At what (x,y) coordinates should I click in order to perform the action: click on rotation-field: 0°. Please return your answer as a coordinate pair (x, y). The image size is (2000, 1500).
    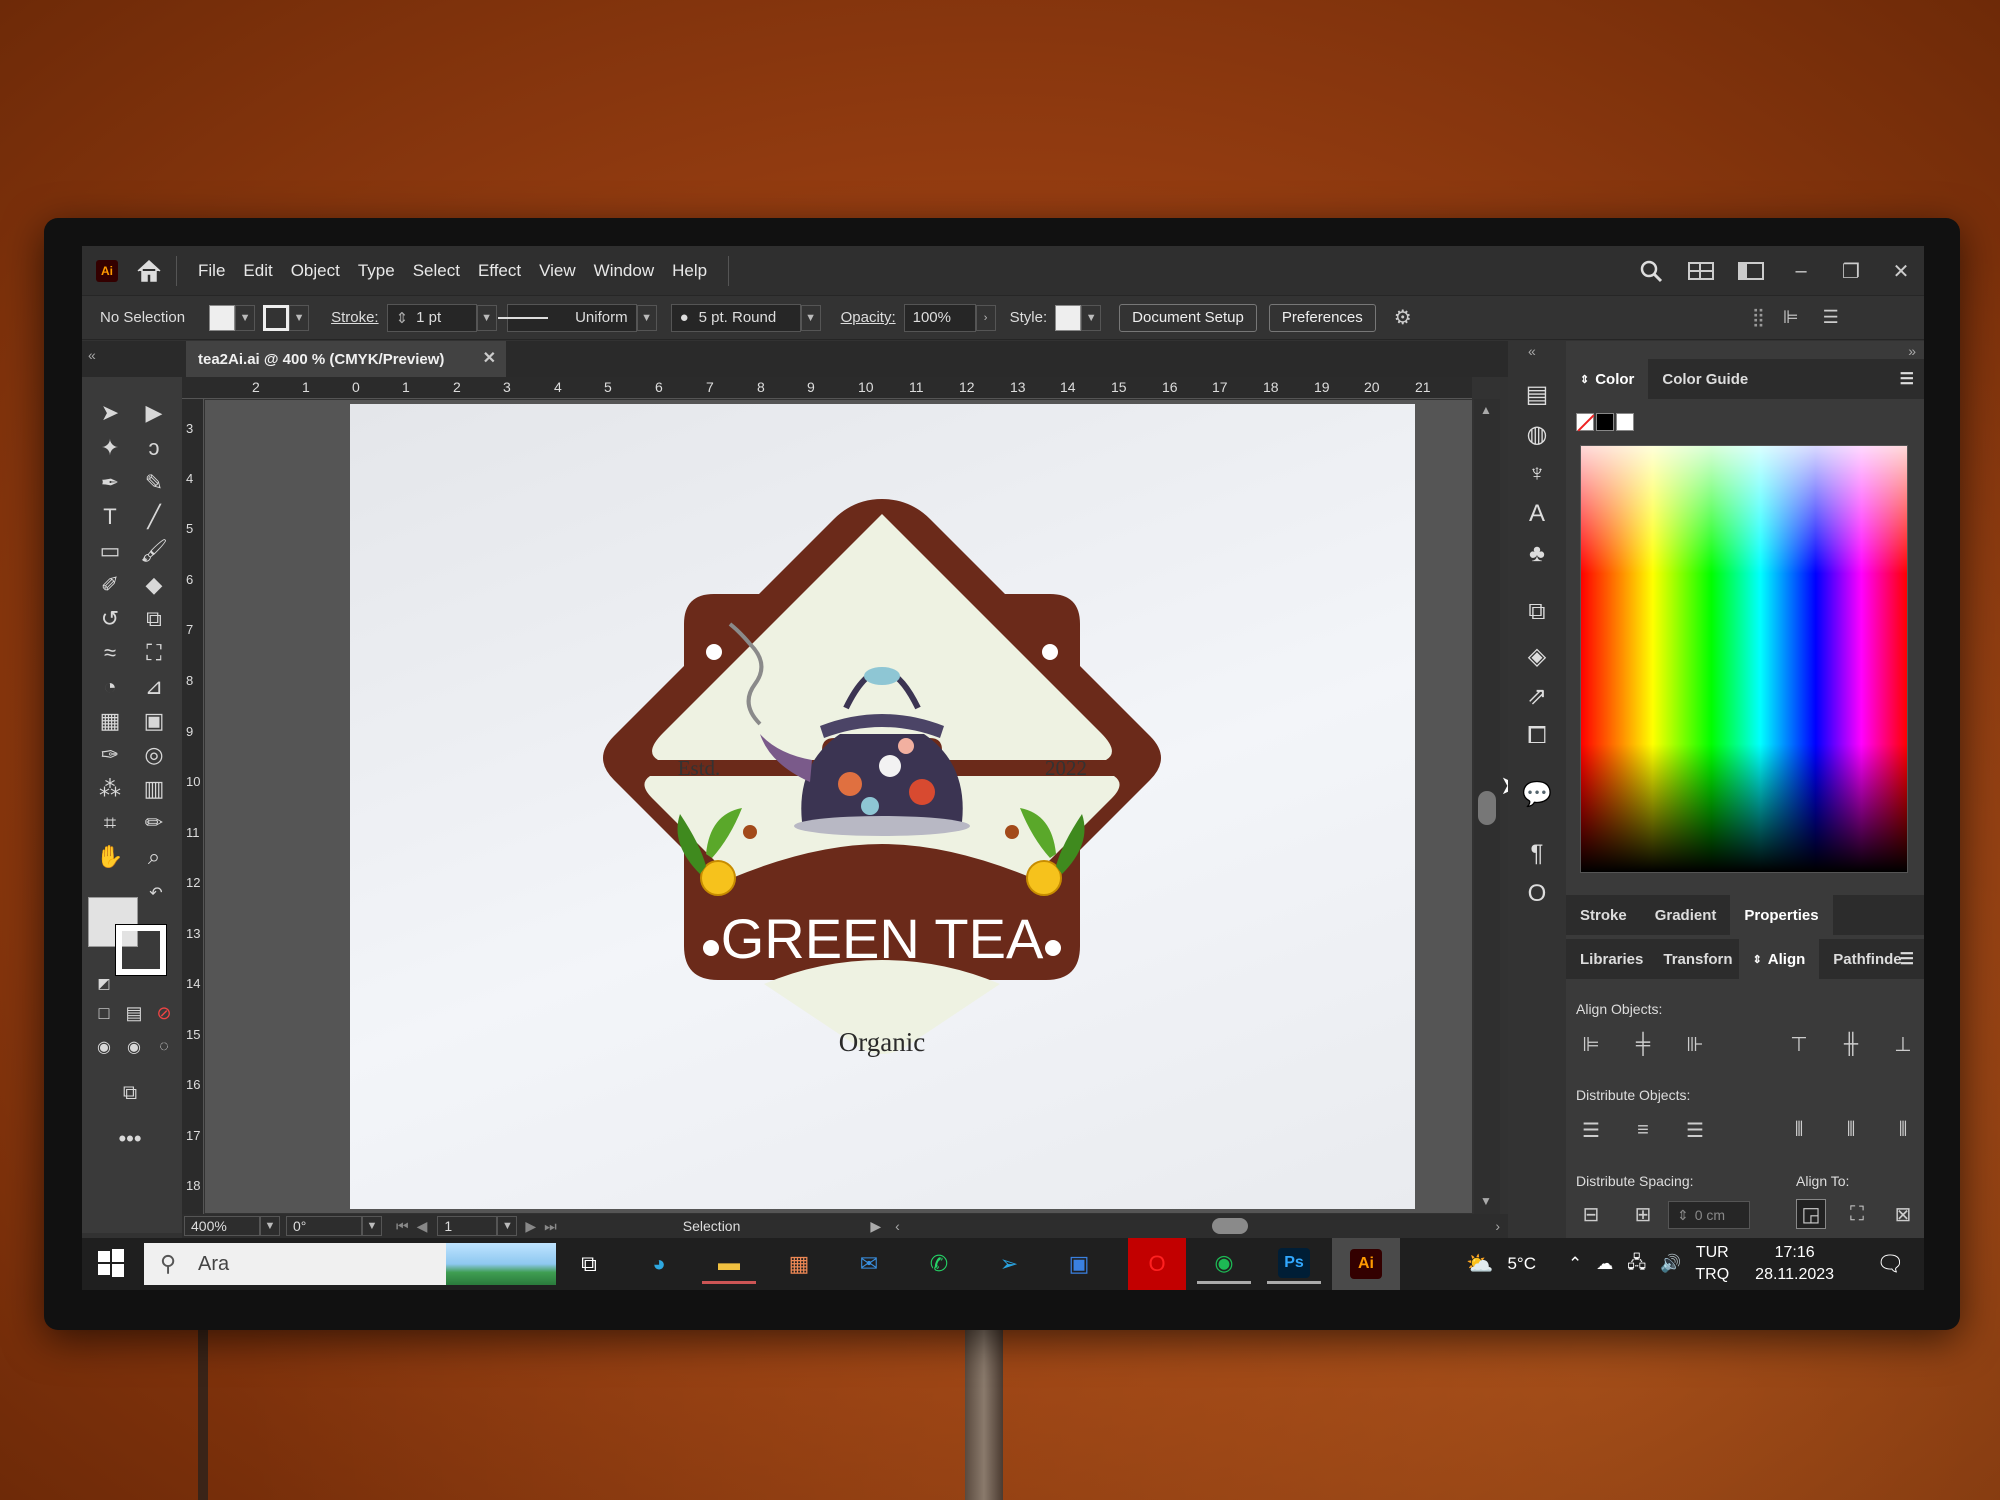
    Looking at the image, I should click on (324, 1226).